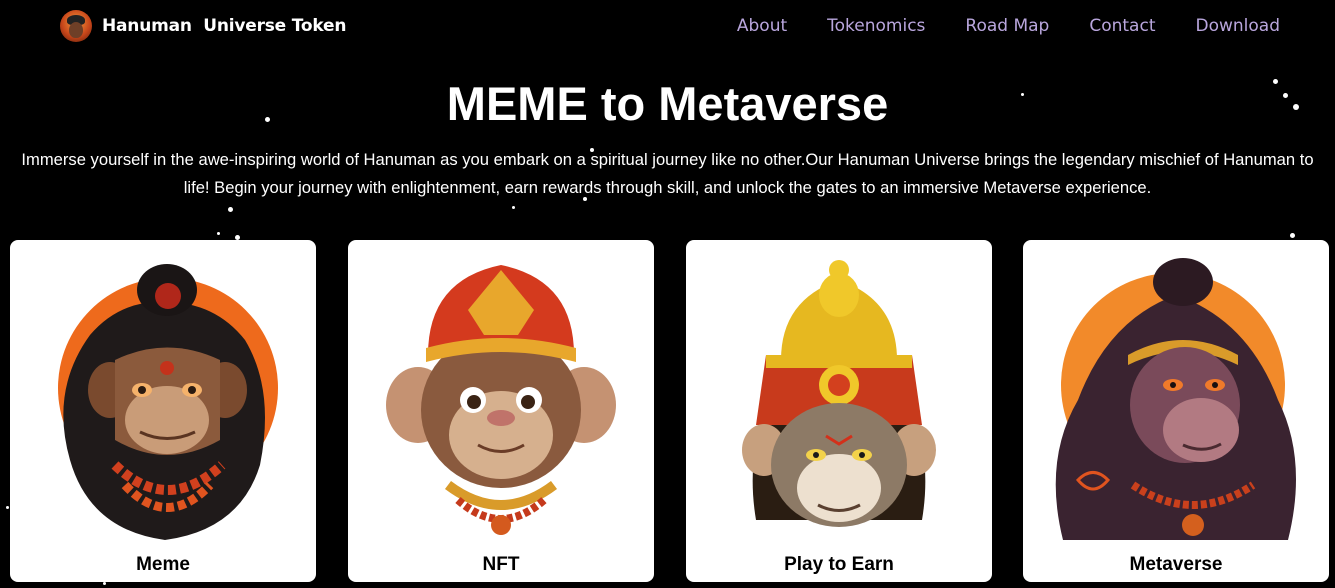  I want to click on metaverse-hanuman-illustration, so click(1175, 399).